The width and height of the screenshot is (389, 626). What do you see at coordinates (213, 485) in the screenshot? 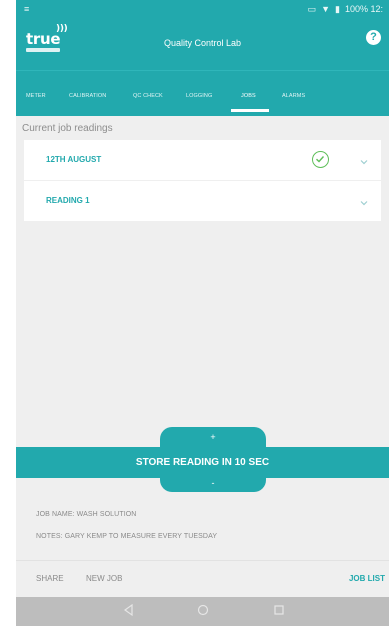
I see `decrease-delay-button: -` at bounding box center [213, 485].